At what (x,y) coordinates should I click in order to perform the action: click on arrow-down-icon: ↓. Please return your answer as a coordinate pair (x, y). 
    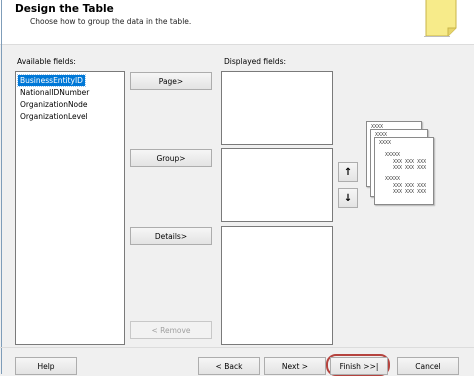
    Looking at the image, I should click on (348, 198).